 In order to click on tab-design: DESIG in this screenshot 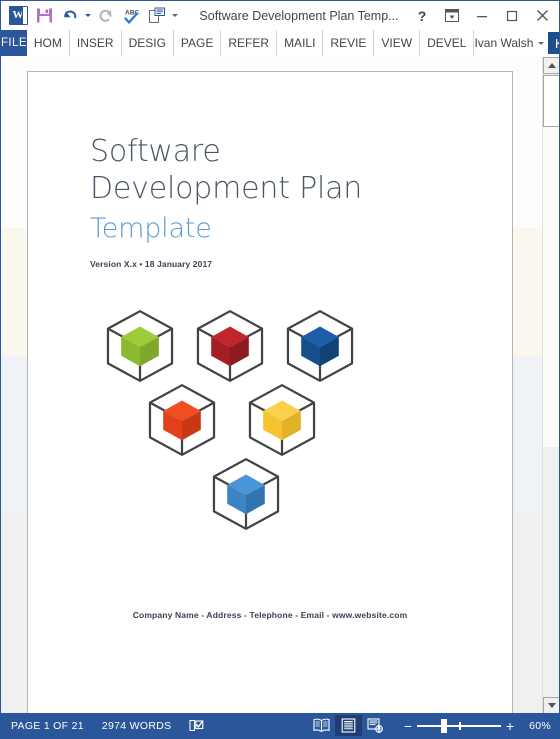, I will do `click(148, 43)`.